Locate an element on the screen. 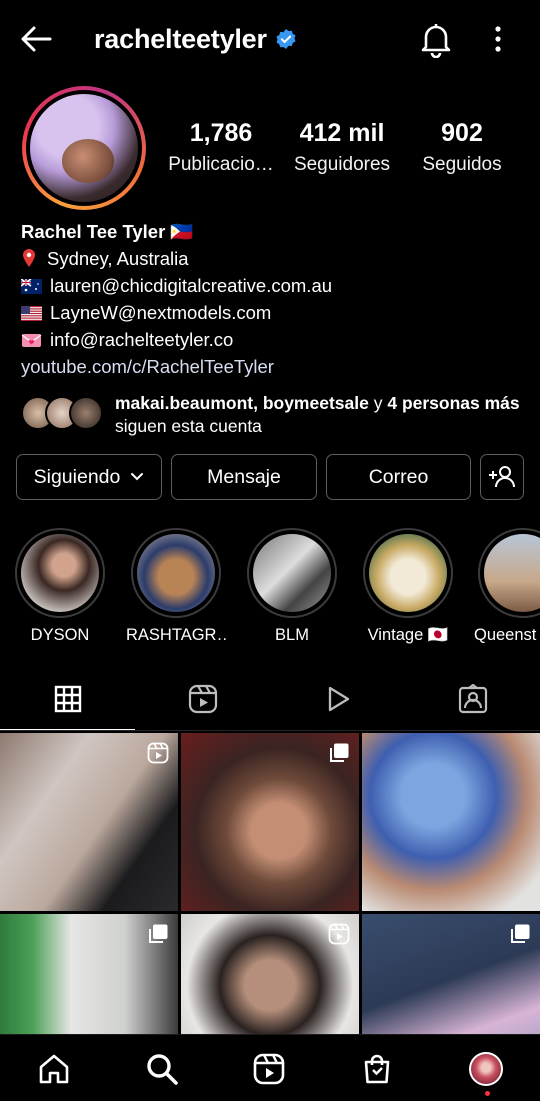 This screenshot has width=540, height=1101. nav-shop is located at coordinates (377, 1069).